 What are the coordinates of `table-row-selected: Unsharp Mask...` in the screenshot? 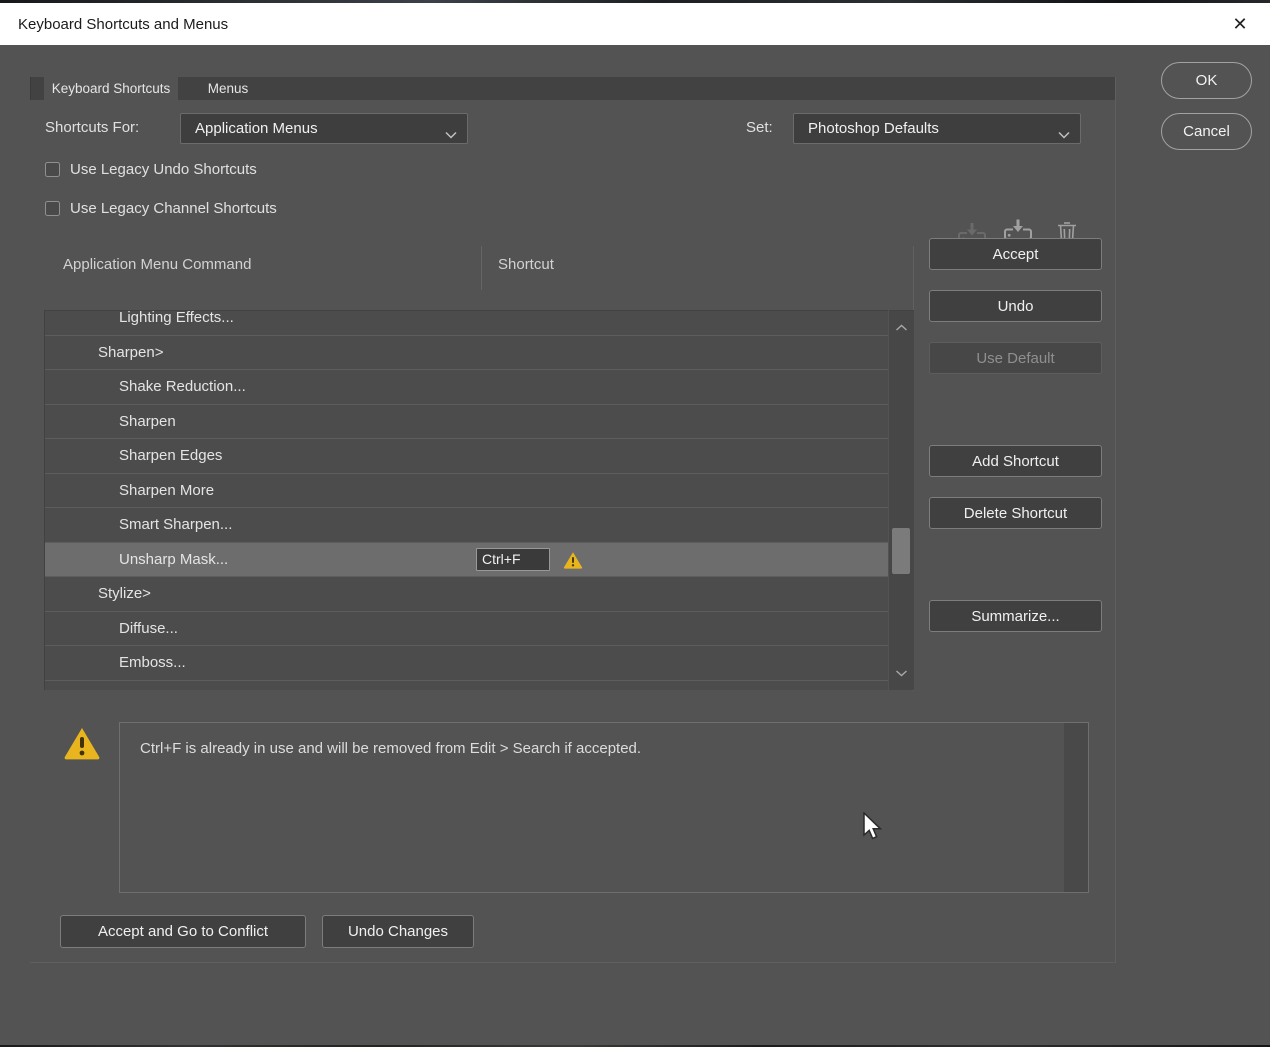 It's located at (466, 559).